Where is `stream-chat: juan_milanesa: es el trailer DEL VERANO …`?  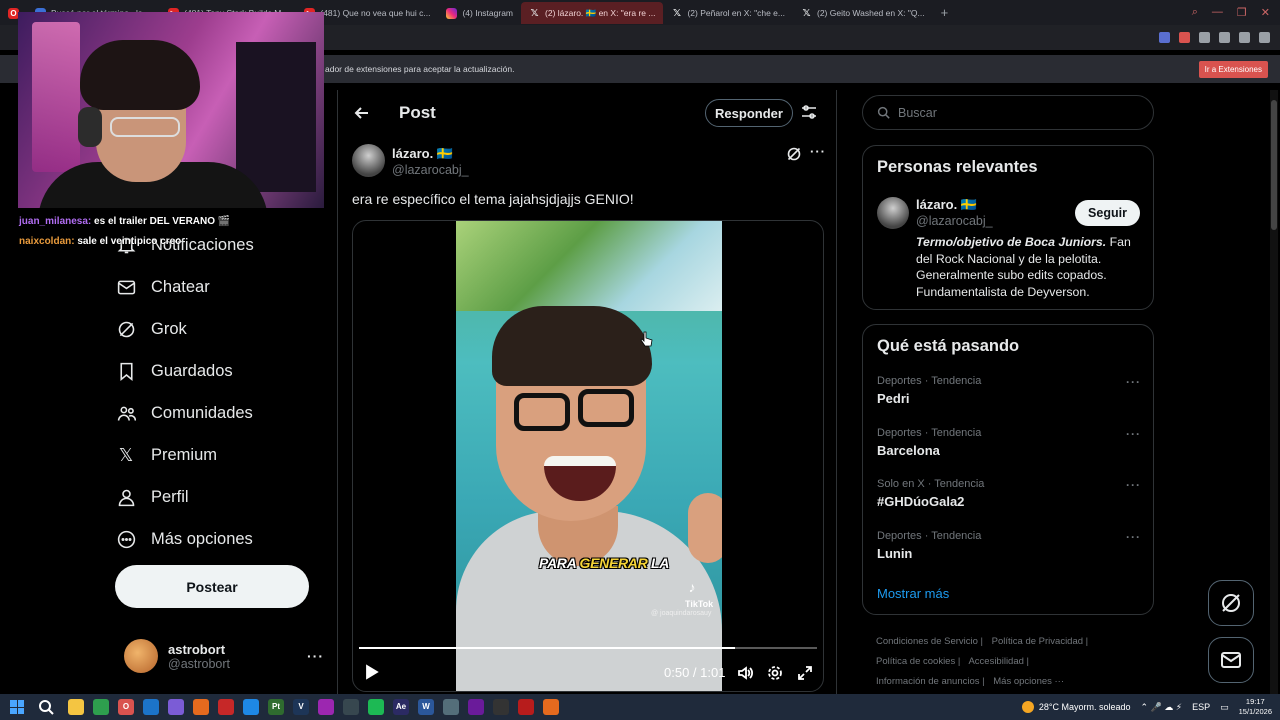
stream-chat: juan_milanesa: es el trailer DEL VERANO … is located at coordinates (124, 232).